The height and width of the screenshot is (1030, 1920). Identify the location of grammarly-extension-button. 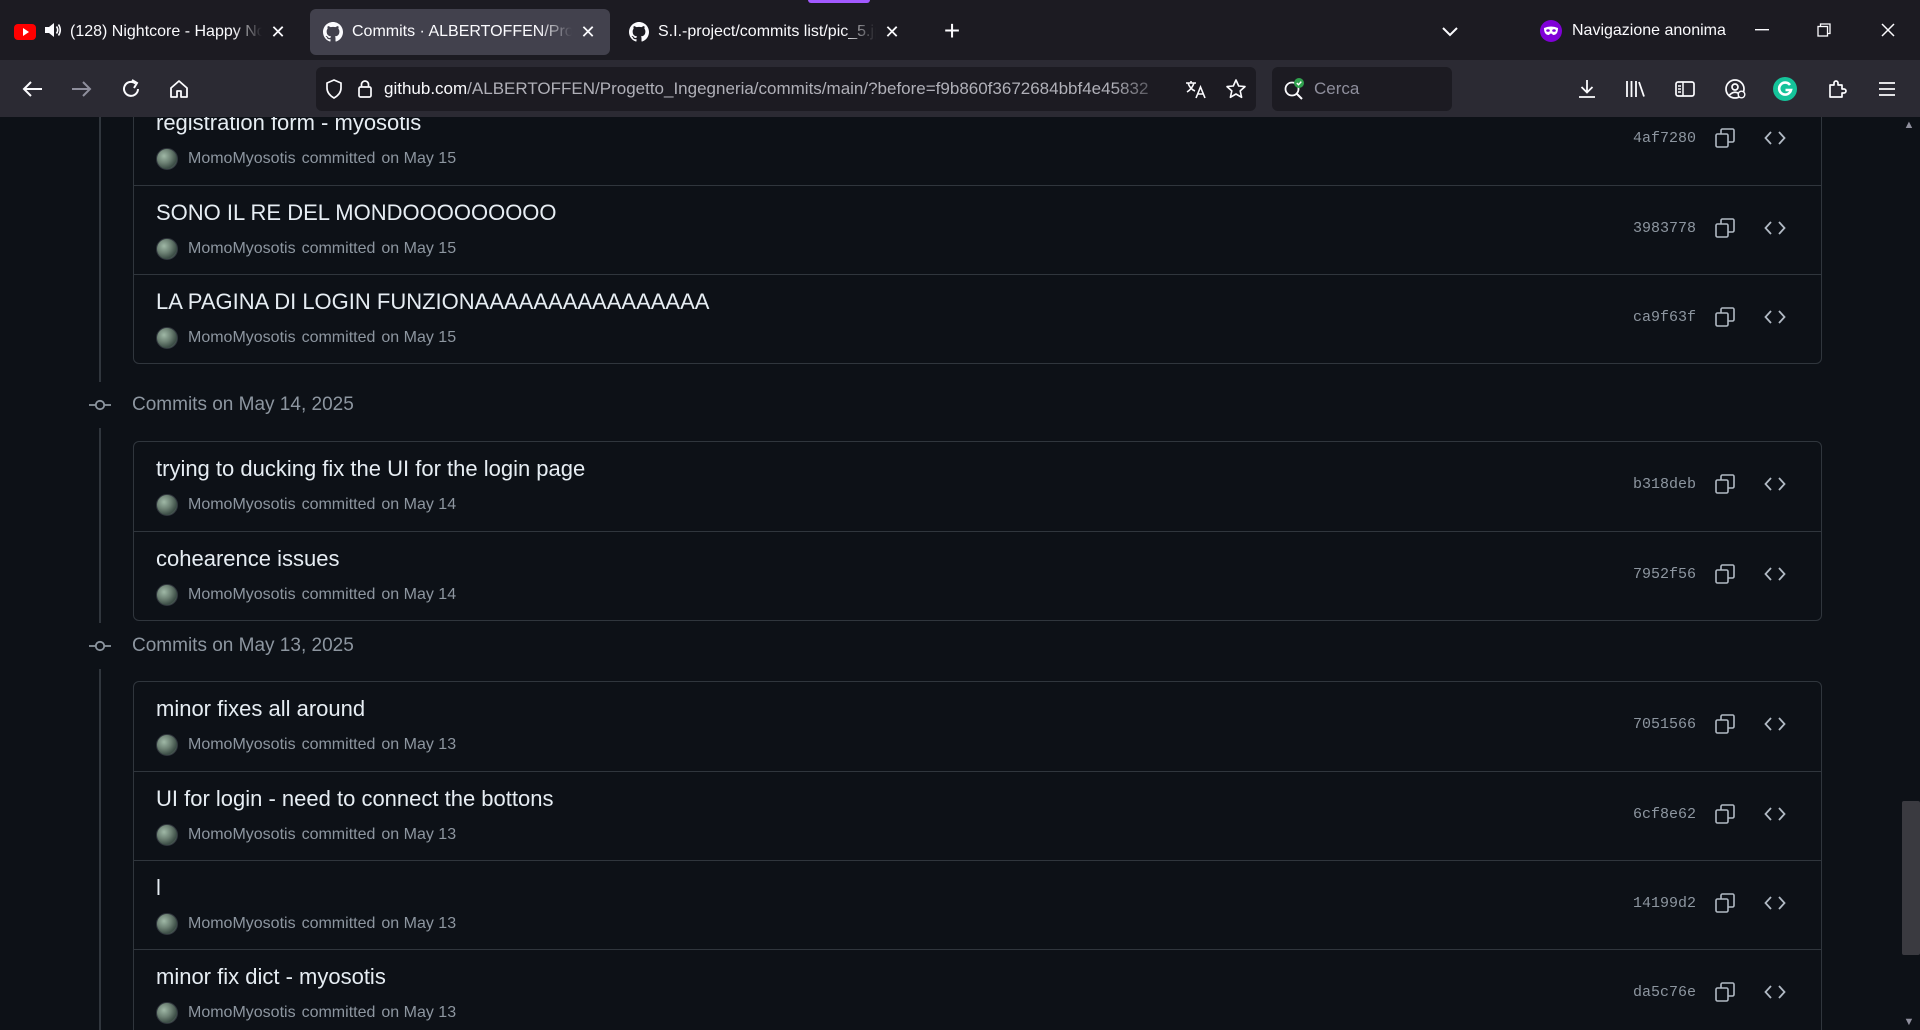
(1785, 89).